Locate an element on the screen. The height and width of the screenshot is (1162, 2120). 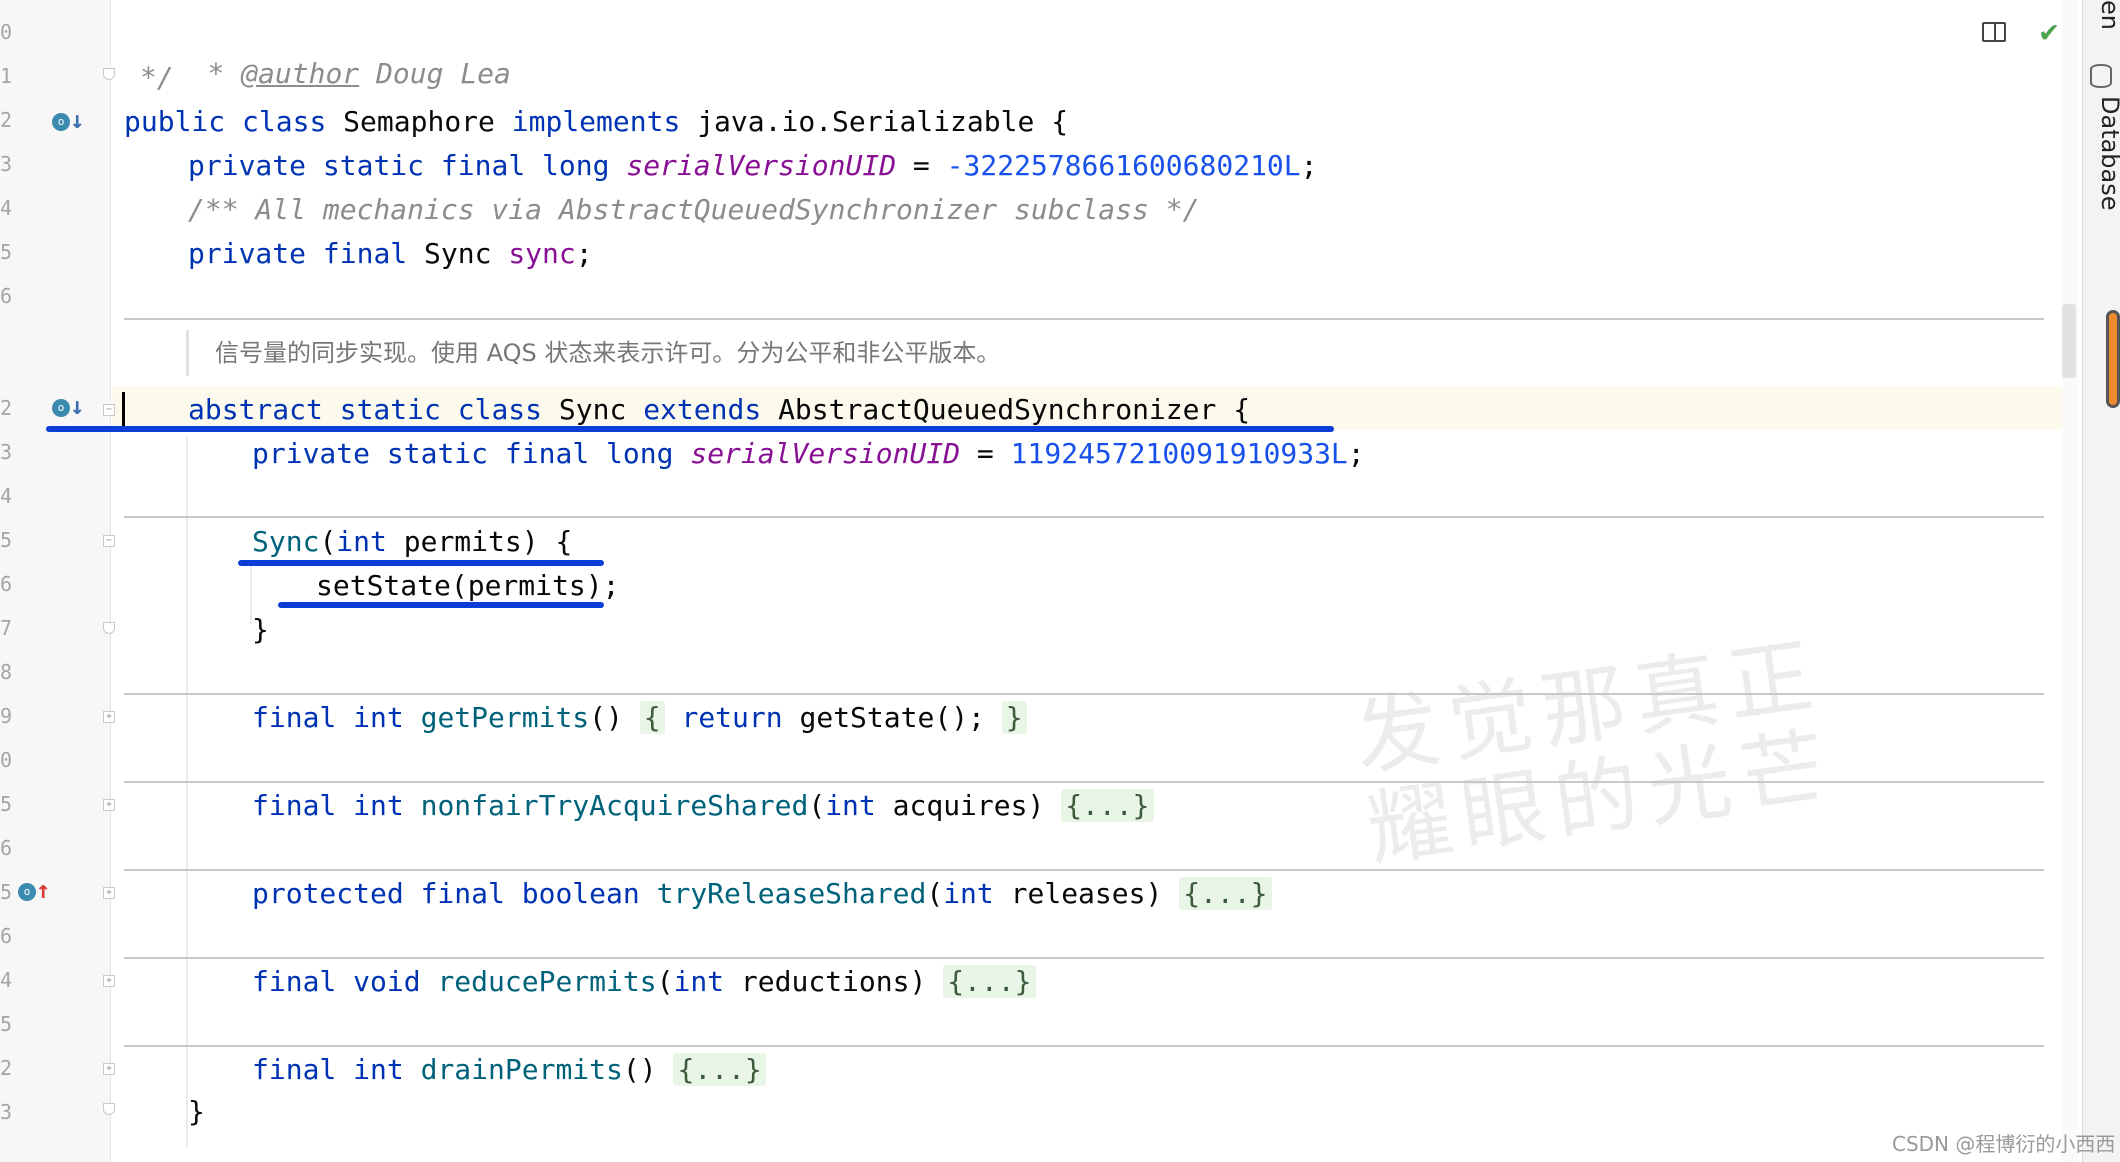
inspection-ok-icon: ✔ is located at coordinates (2049, 31).